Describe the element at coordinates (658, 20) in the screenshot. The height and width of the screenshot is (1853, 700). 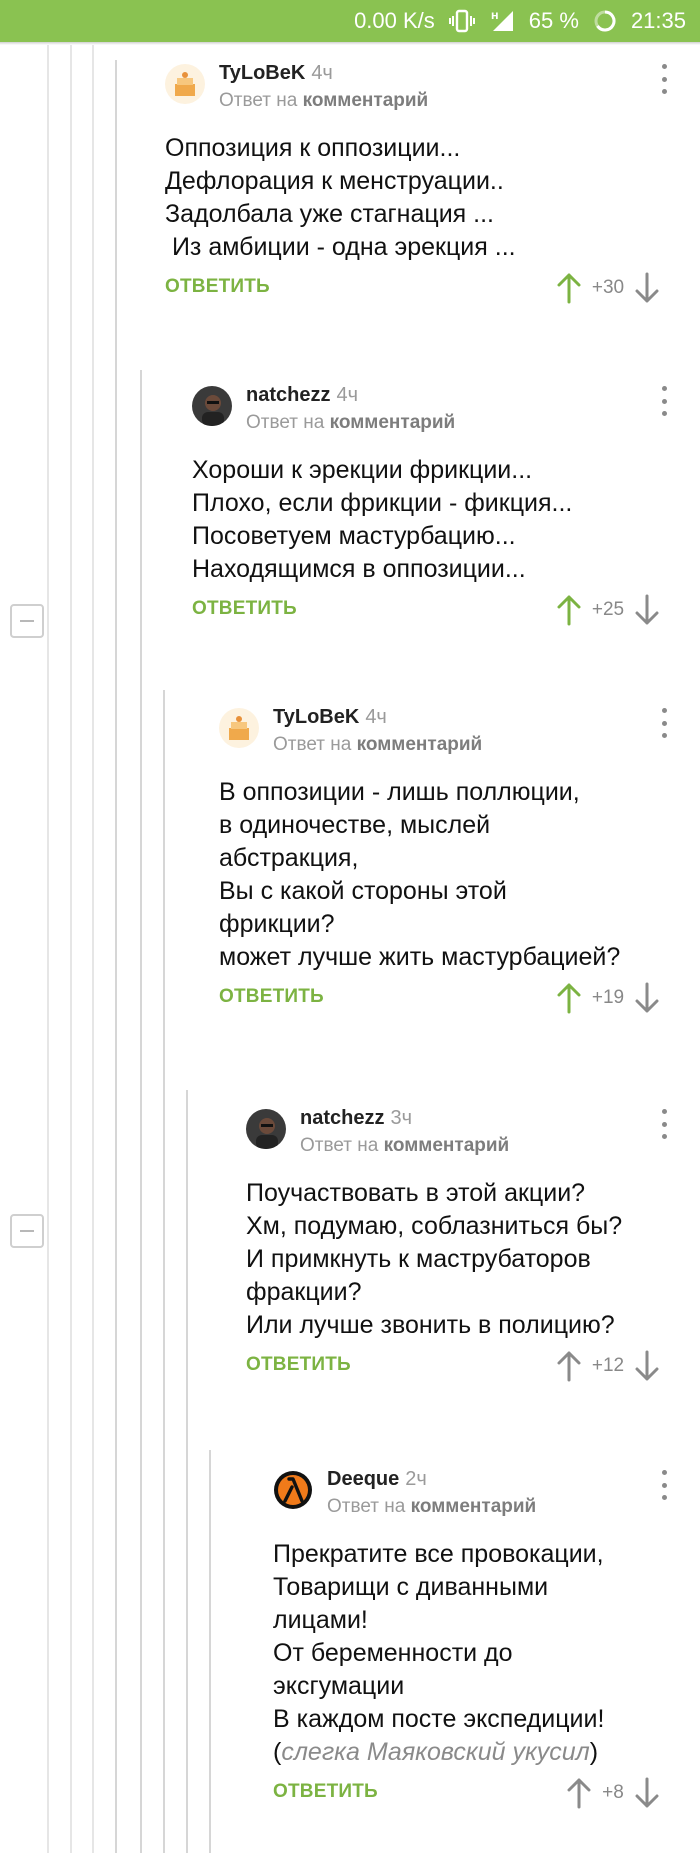
I see `clock: 21:35` at that location.